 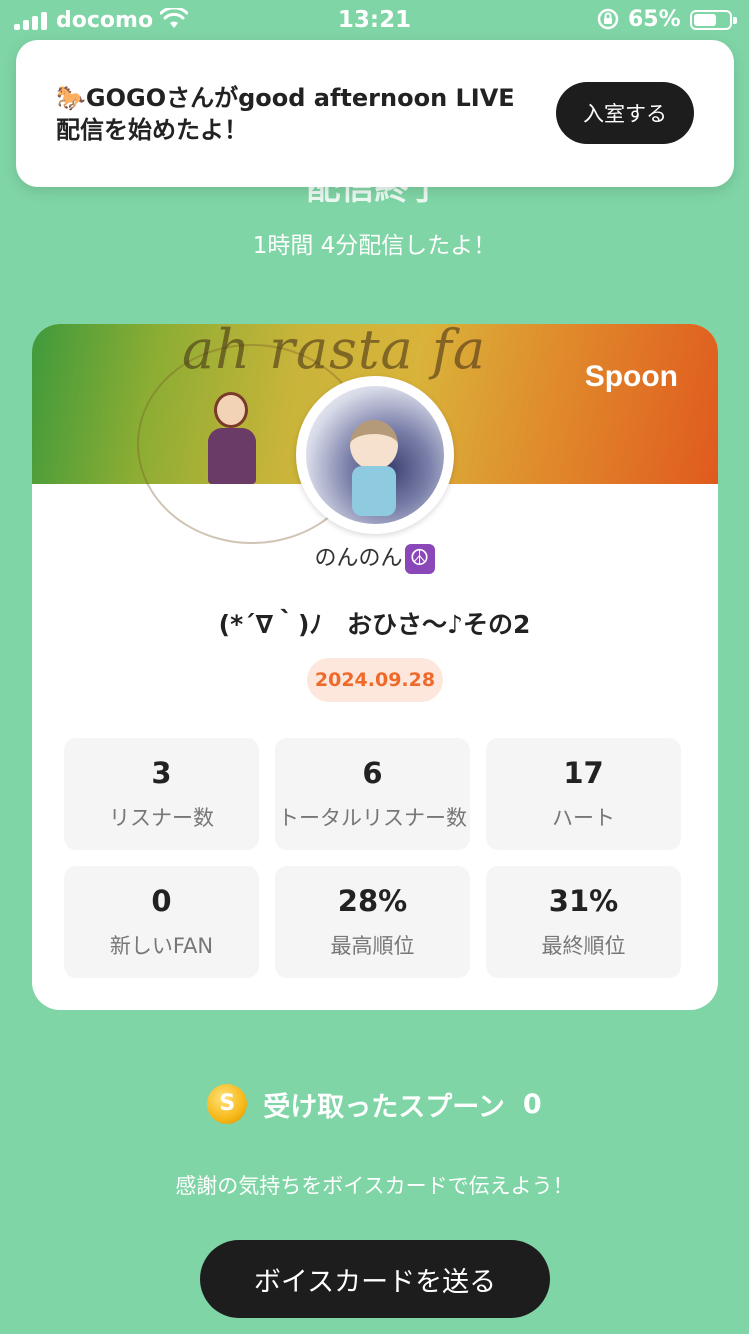 What do you see at coordinates (419, 559) in the screenshot?
I see `peace-icon: ☮` at bounding box center [419, 559].